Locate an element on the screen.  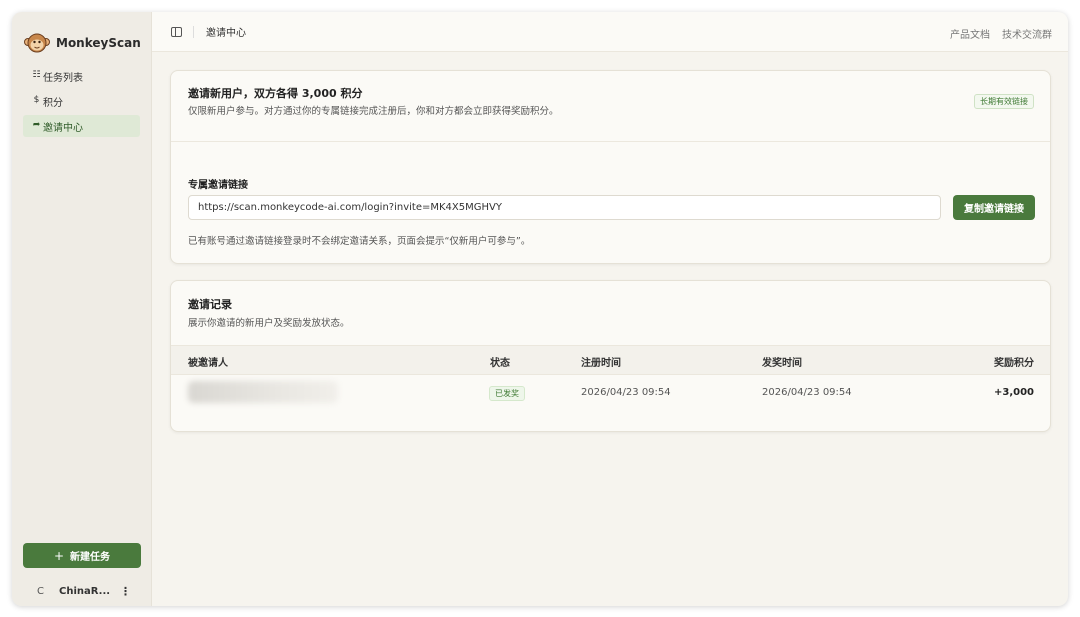
long-term-link-badge: 长期有效链接 is located at coordinates (1004, 101).